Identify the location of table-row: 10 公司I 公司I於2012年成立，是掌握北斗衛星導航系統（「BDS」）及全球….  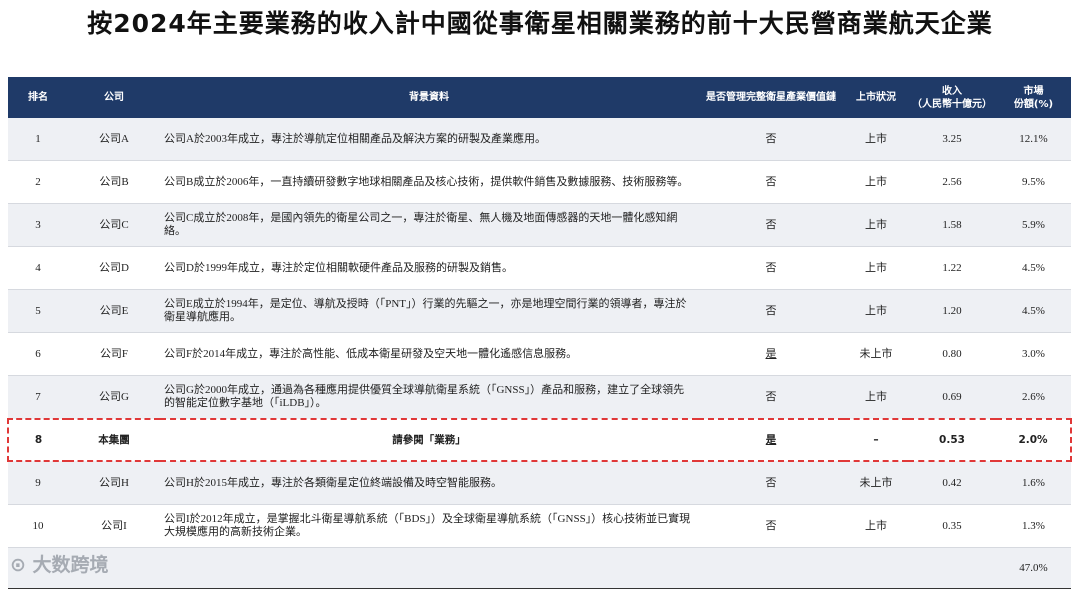
(539, 526).